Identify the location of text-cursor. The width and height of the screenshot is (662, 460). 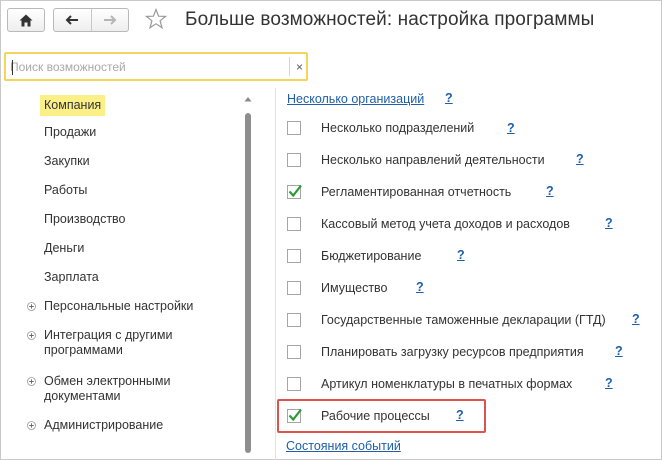
(12, 67).